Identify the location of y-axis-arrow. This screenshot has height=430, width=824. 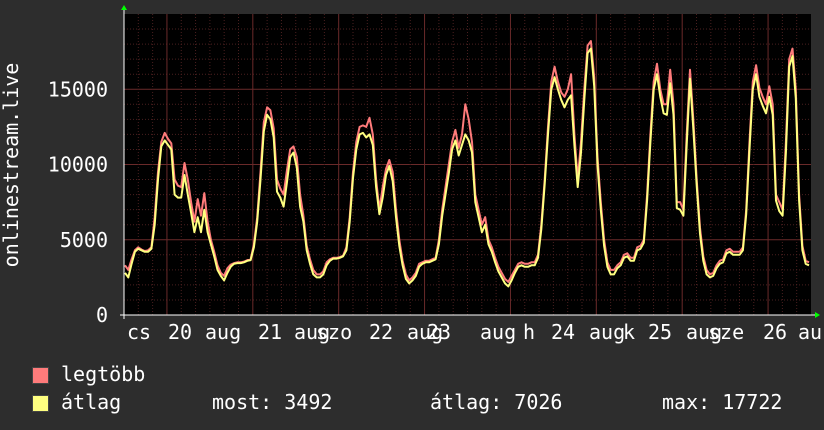
(124, 7).